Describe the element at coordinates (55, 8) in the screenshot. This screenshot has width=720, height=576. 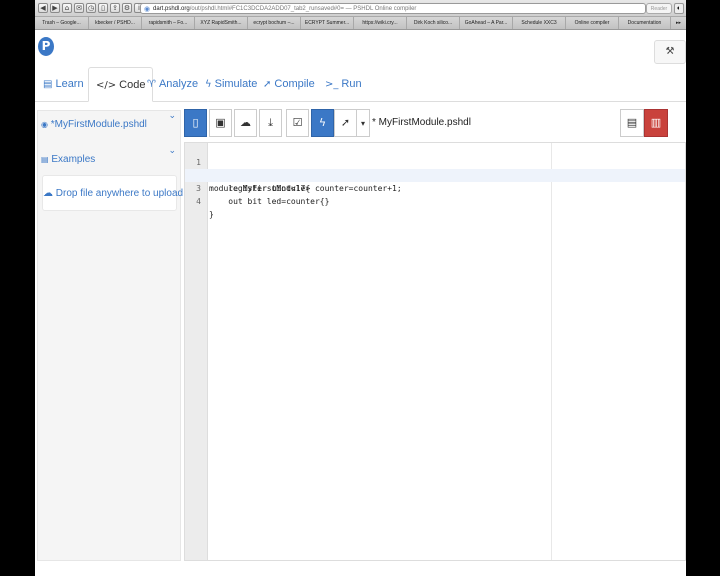
I see `forward-icon: ▶` at that location.